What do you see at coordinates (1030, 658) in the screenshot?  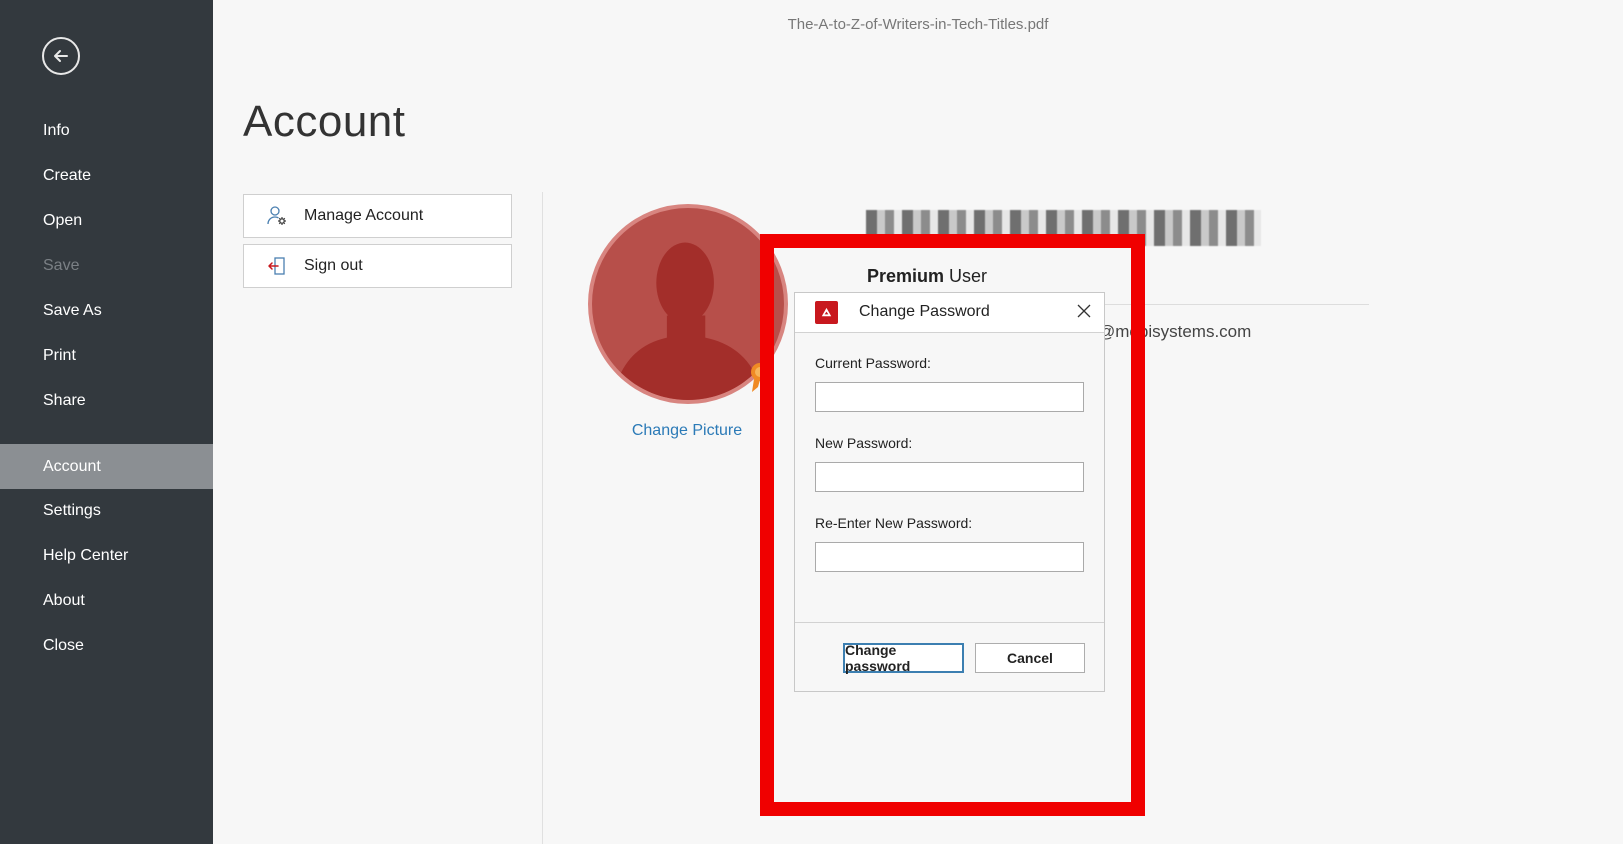 I see `cancel-button: Cancel` at bounding box center [1030, 658].